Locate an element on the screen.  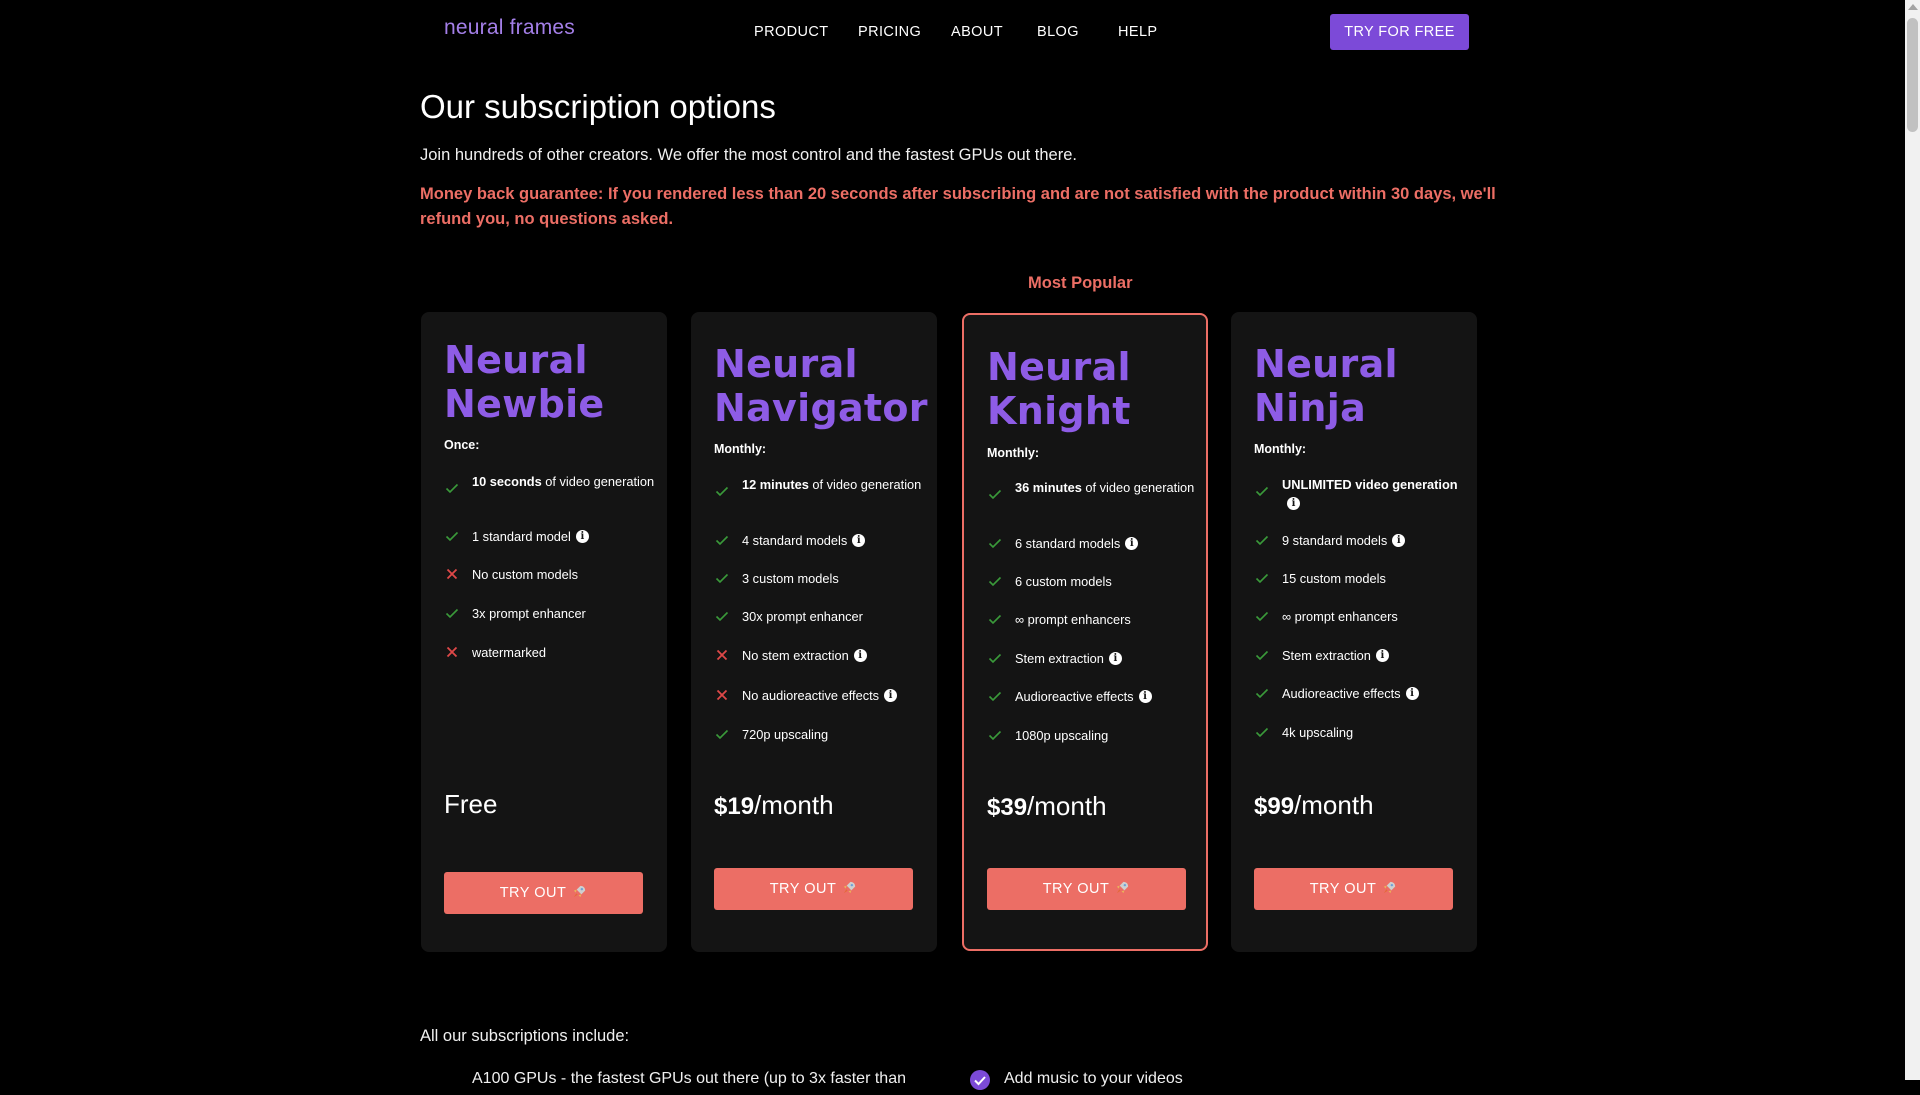
scrollbar-thumb is located at coordinates (1912, 75).